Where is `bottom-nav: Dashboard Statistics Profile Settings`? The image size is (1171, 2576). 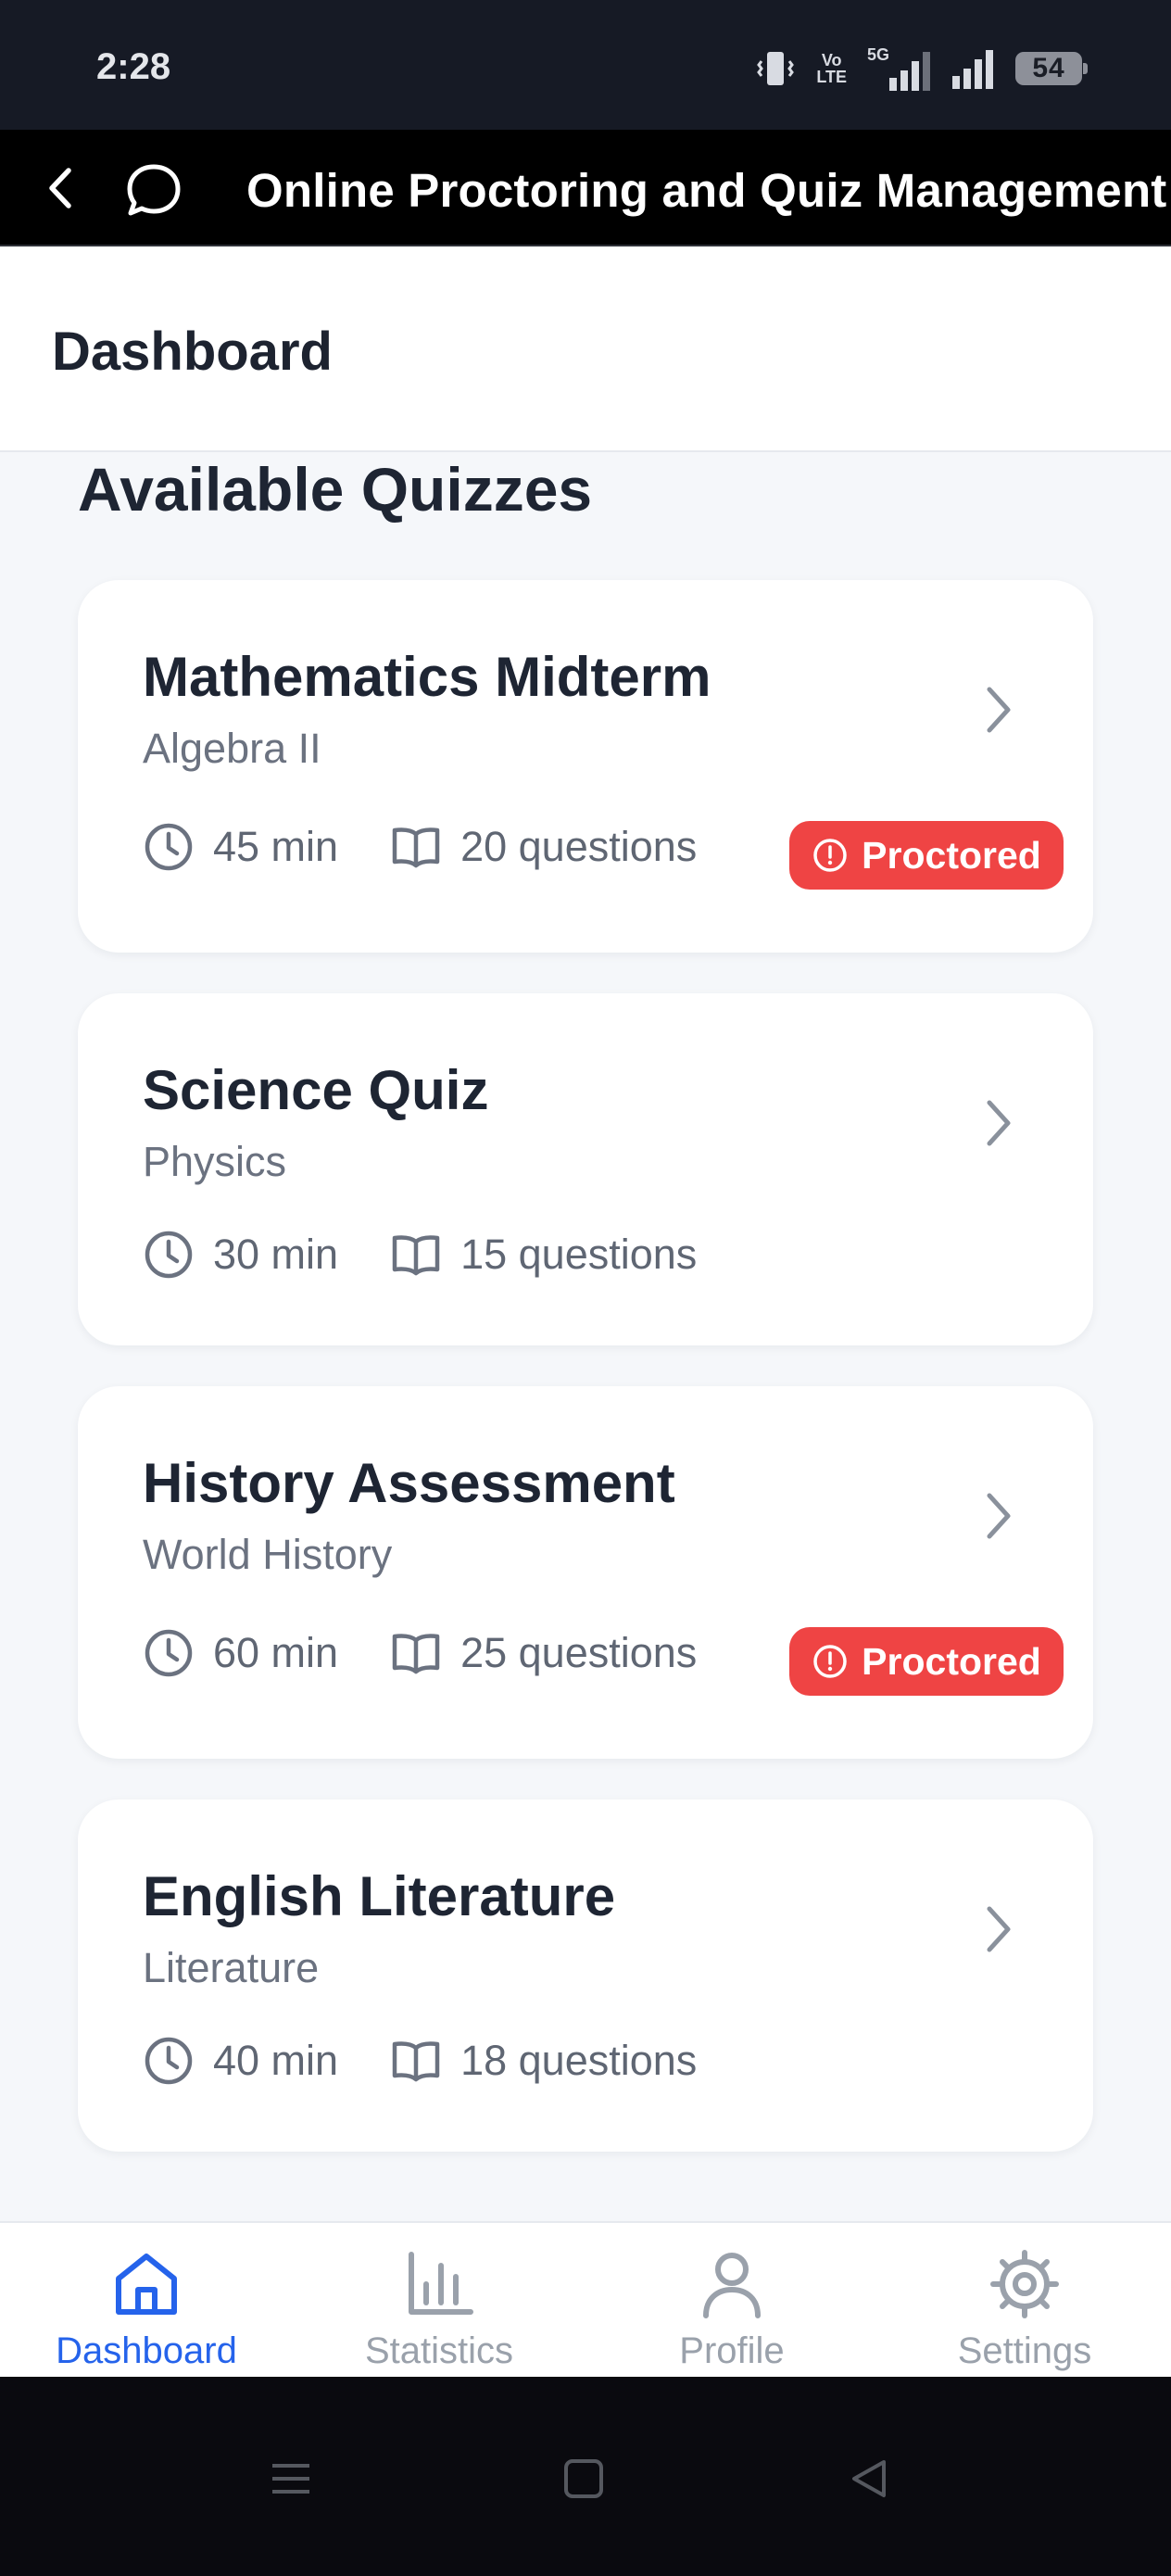
bottom-nav: Dashboard Statistics Profile Settings is located at coordinates (585, 2299).